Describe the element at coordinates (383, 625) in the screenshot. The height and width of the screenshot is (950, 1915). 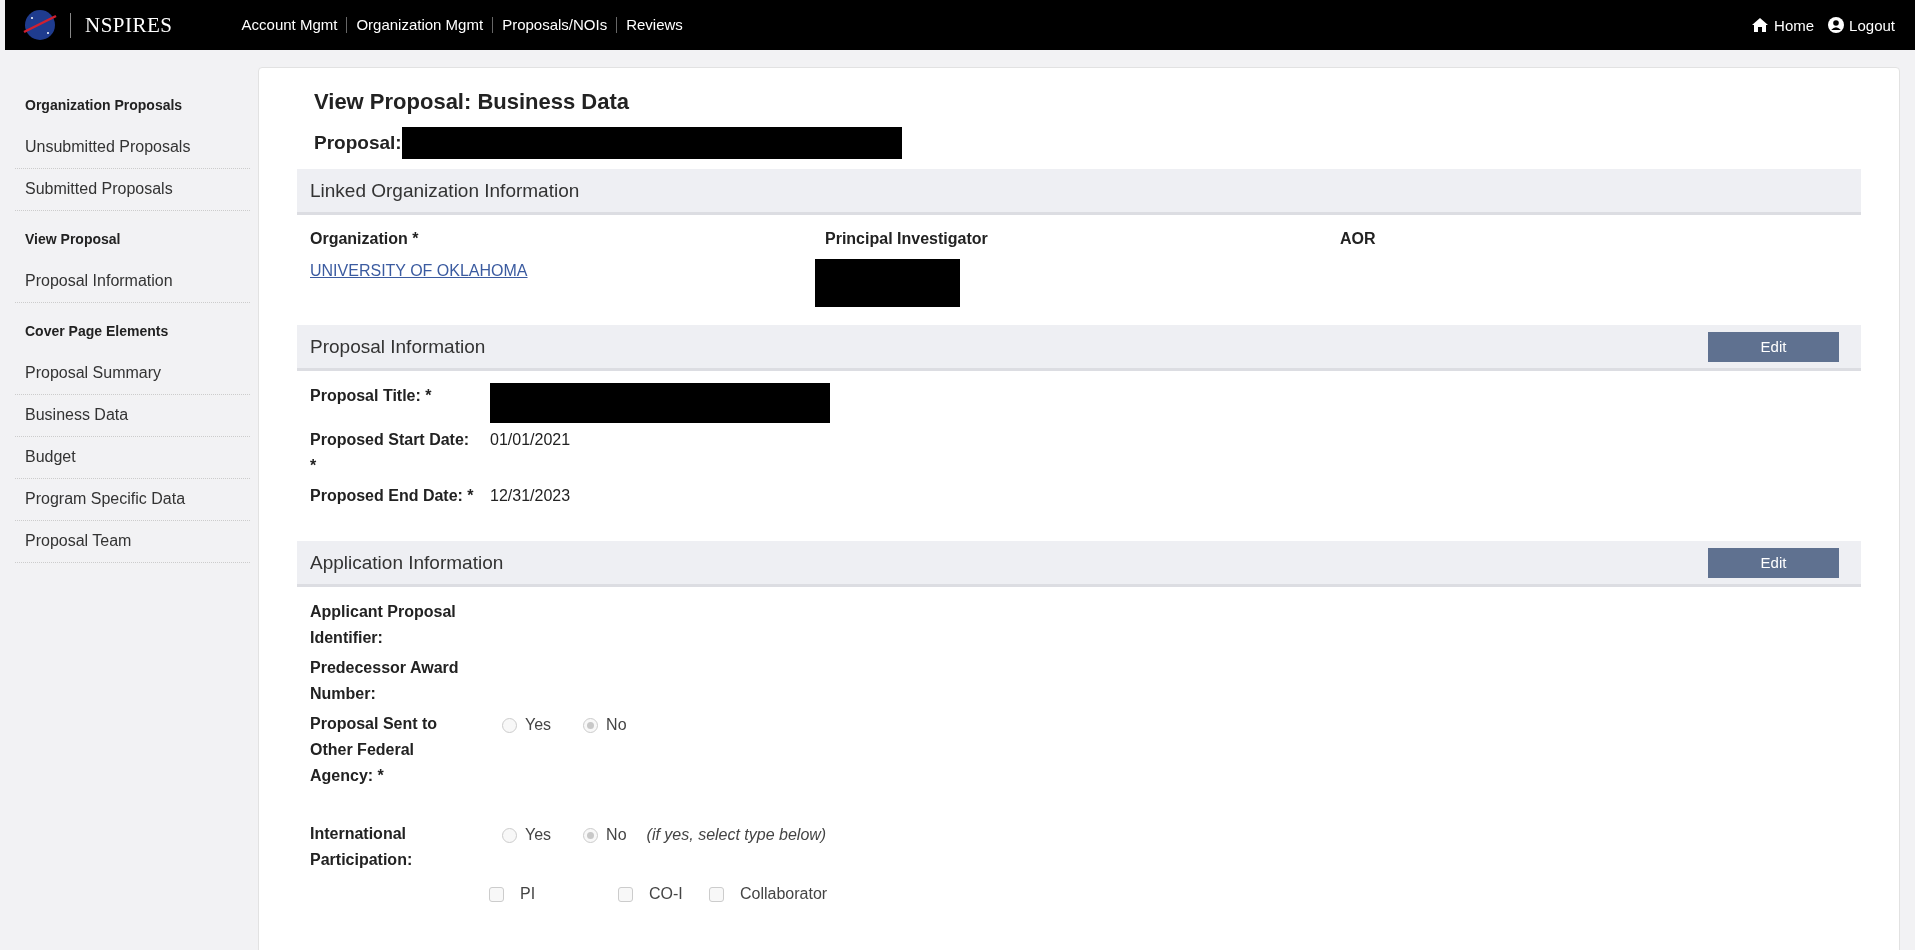
I see `field-label: Applicant Proposal Identifier:` at that location.